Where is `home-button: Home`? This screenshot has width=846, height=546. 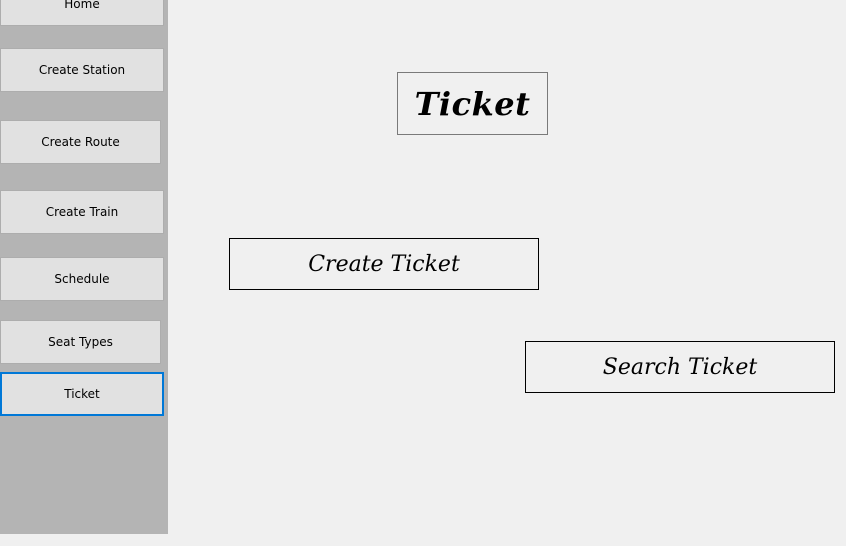
home-button: Home is located at coordinates (82, 13).